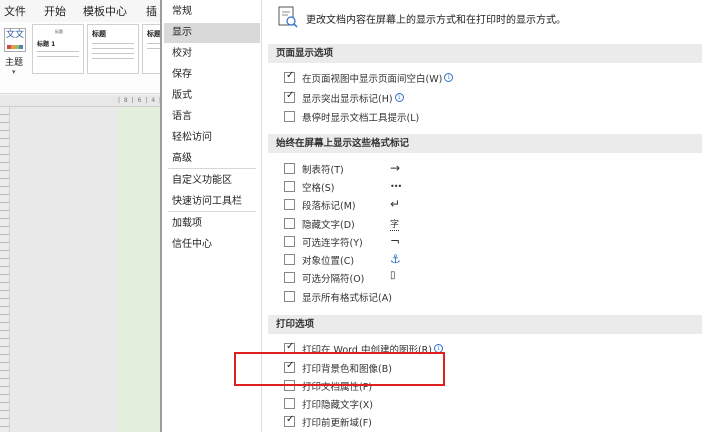  I want to click on tab-arrow-icon: →, so click(395, 168).